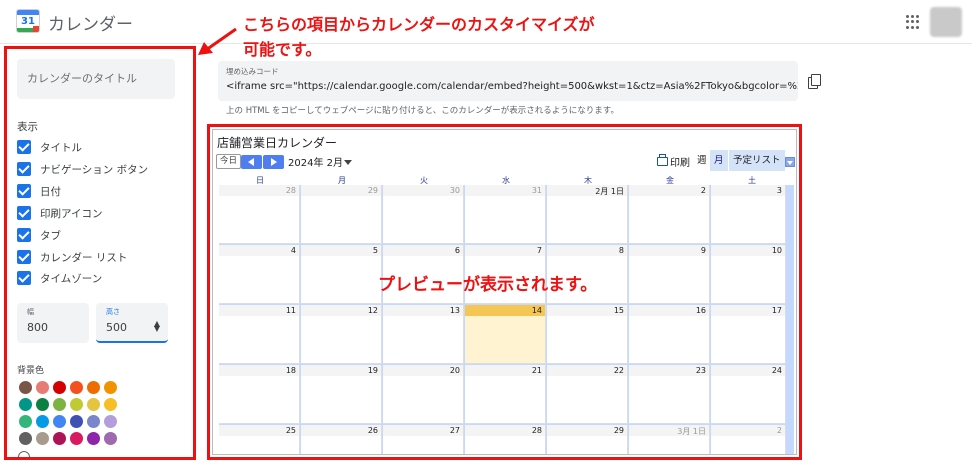 The width and height of the screenshot is (972, 464). What do you see at coordinates (90, 25) in the screenshot?
I see `app-title: カレンダー` at bounding box center [90, 25].